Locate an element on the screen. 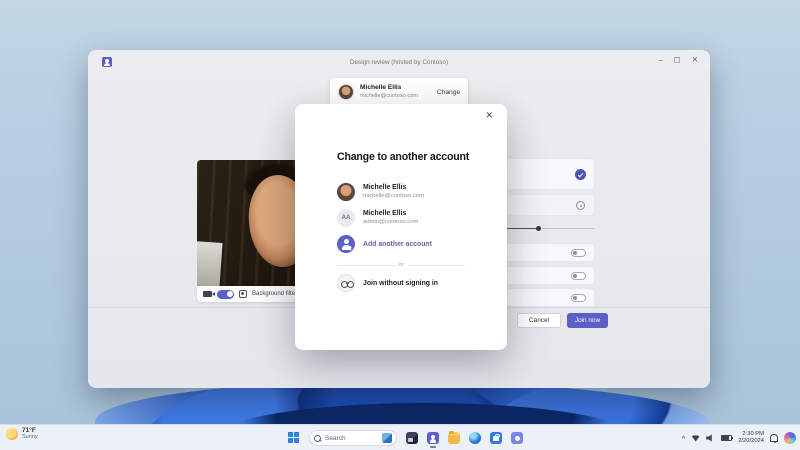 The width and height of the screenshot is (800, 450). search-highlights-icon is located at coordinates (387, 438).